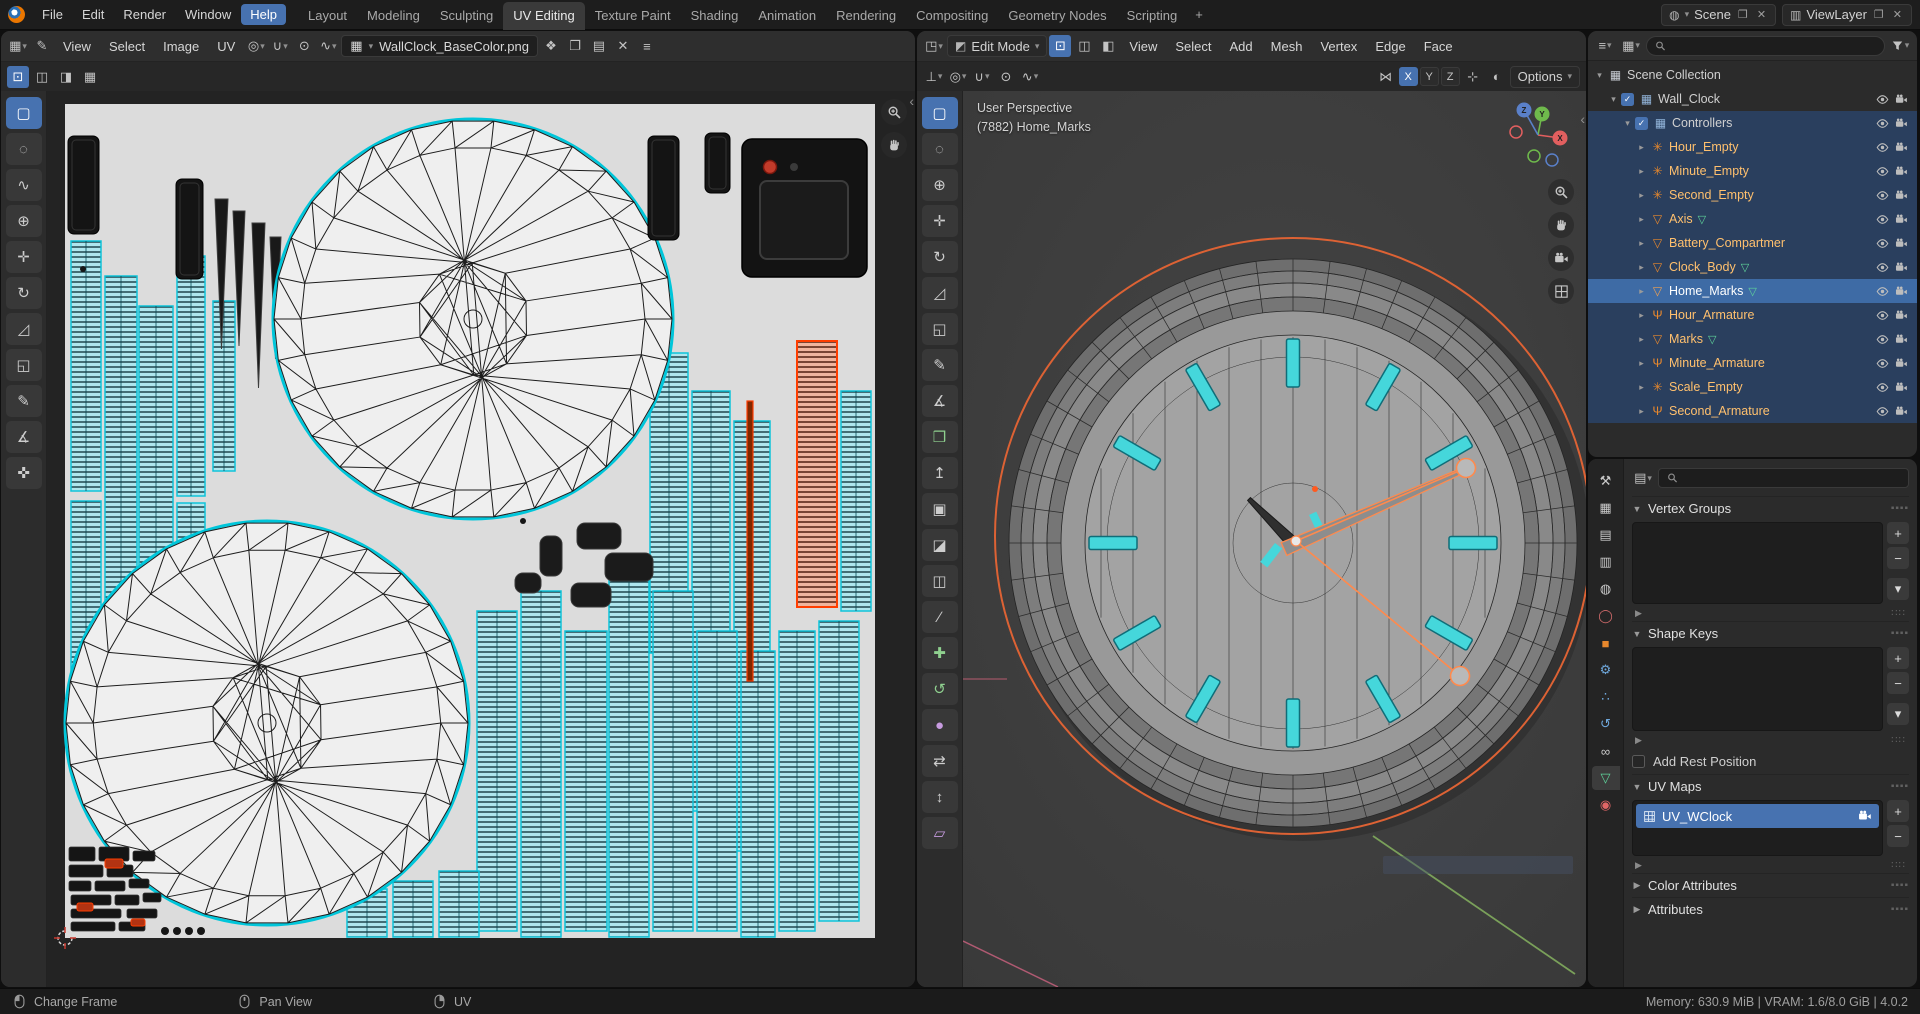 The width and height of the screenshot is (1920, 1014). I want to click on mode-selector: ◩ Edit Mode ▾, so click(997, 46).